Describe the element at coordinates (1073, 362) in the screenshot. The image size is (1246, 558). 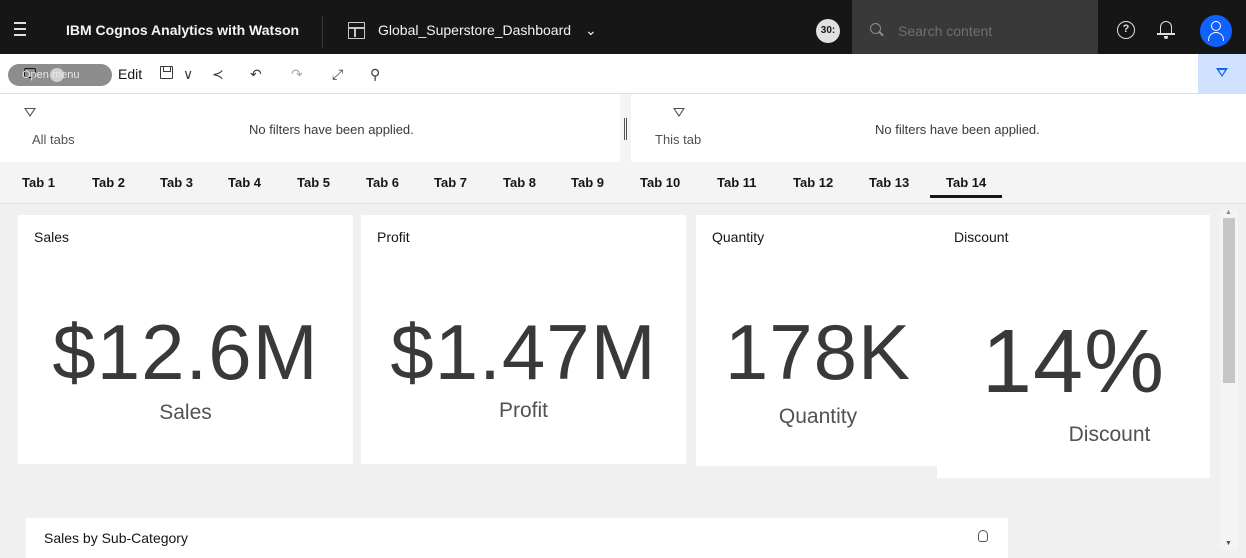
I see `kpi-value: 14%` at that location.